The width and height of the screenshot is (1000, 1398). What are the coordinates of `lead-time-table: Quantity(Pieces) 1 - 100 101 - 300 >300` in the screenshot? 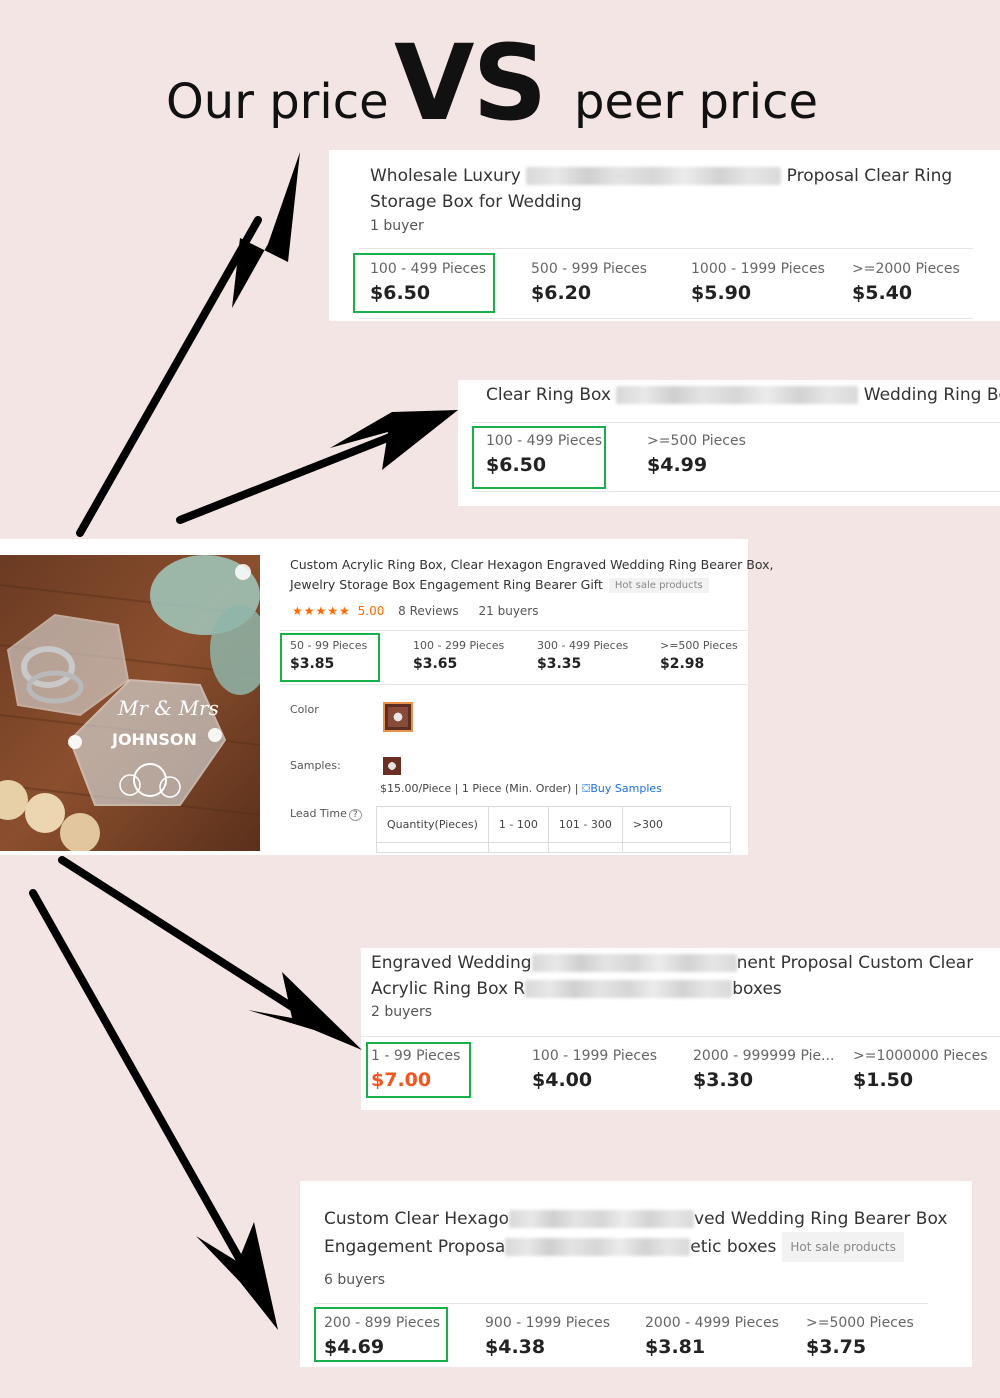 It's located at (553, 829).